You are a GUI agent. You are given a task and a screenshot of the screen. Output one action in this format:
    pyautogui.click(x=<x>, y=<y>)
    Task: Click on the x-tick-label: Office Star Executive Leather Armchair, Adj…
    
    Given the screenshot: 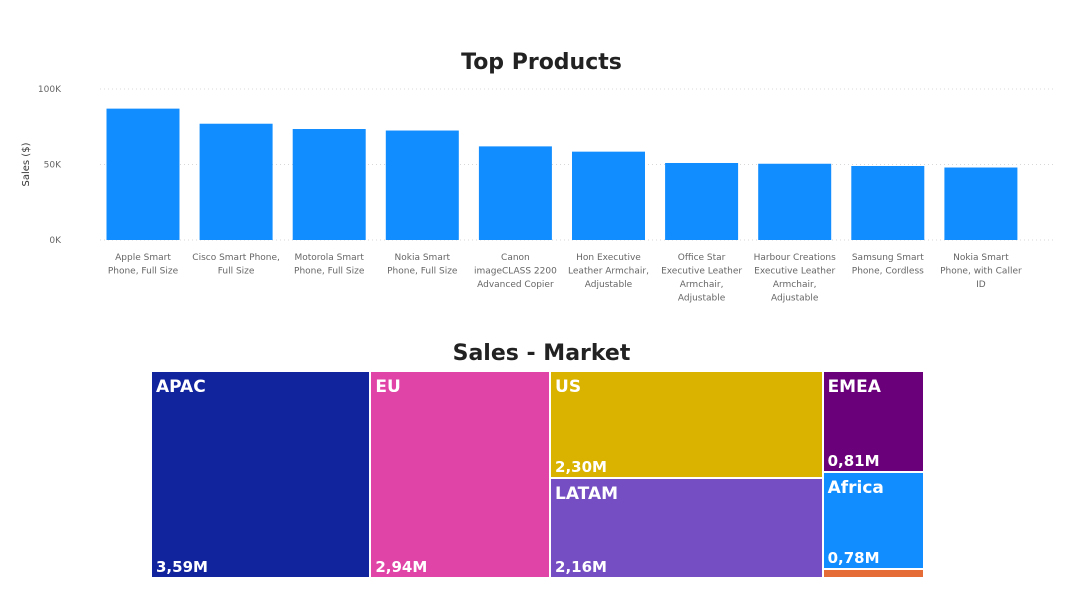 What is the action you would take?
    pyautogui.click(x=701, y=278)
    